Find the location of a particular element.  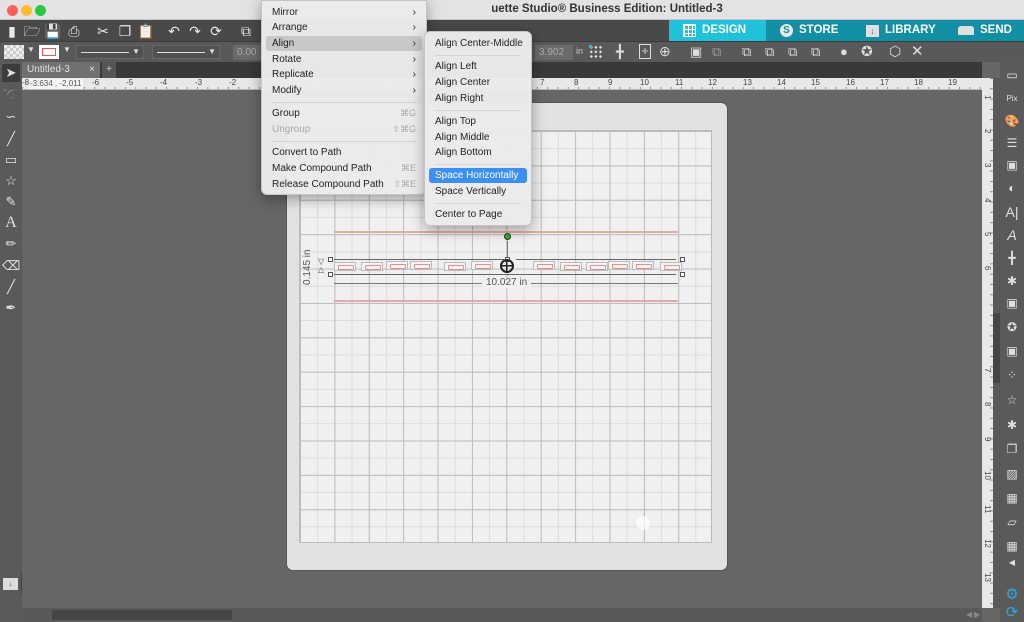

menu-item-rotate: Rotate › is located at coordinates (344, 59).